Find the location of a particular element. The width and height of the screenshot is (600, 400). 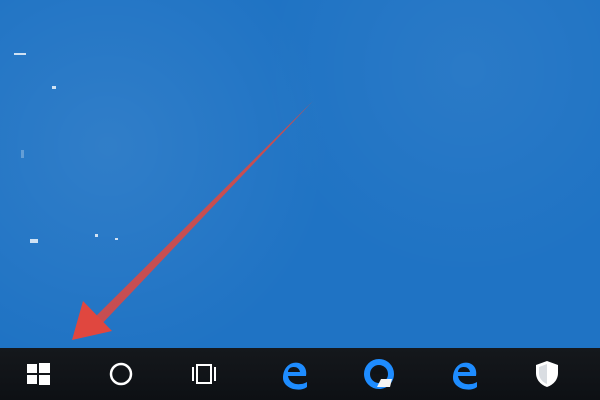

start-button is located at coordinates (38, 374).